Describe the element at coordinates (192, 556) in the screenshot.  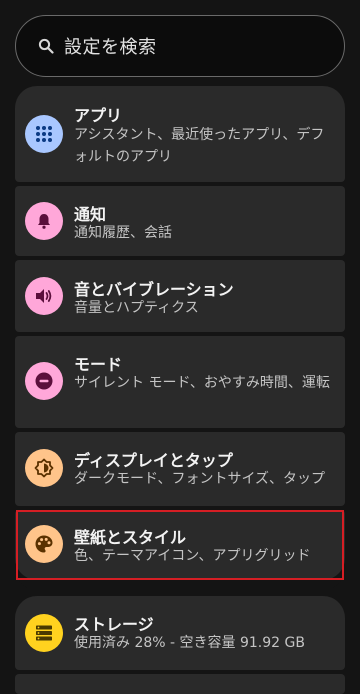
I see `settings-item-subtitle: 色、テーマアイコン、アプリグリッド` at that location.